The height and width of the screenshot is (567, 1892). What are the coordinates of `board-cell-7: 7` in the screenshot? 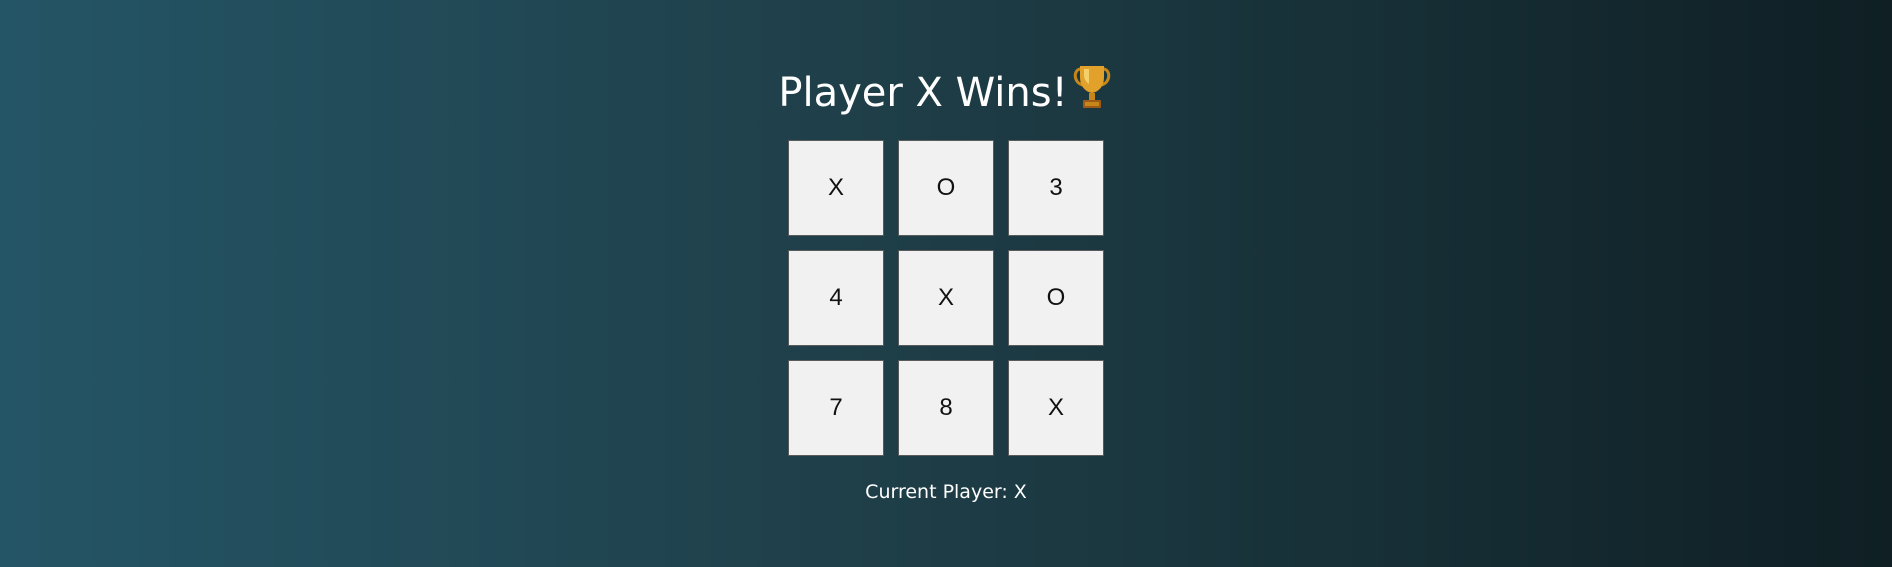 It's located at (836, 408).